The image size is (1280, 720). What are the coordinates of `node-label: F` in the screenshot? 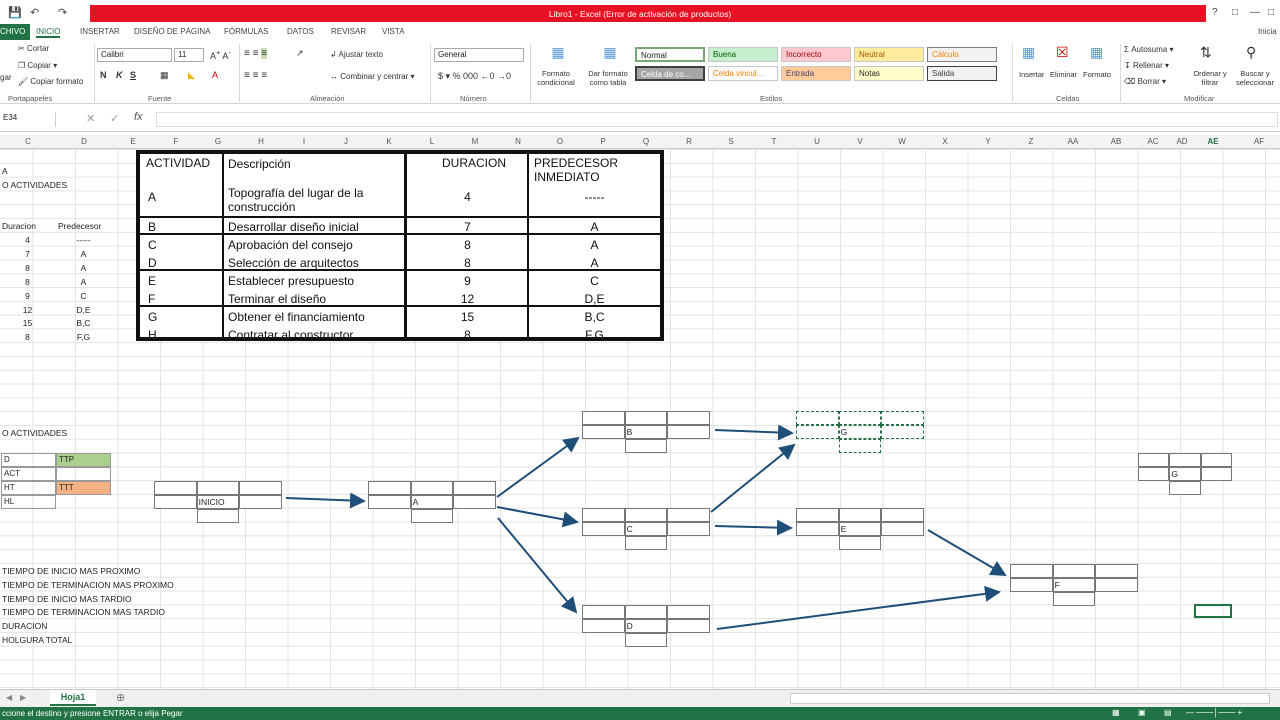 It's located at (1057, 585).